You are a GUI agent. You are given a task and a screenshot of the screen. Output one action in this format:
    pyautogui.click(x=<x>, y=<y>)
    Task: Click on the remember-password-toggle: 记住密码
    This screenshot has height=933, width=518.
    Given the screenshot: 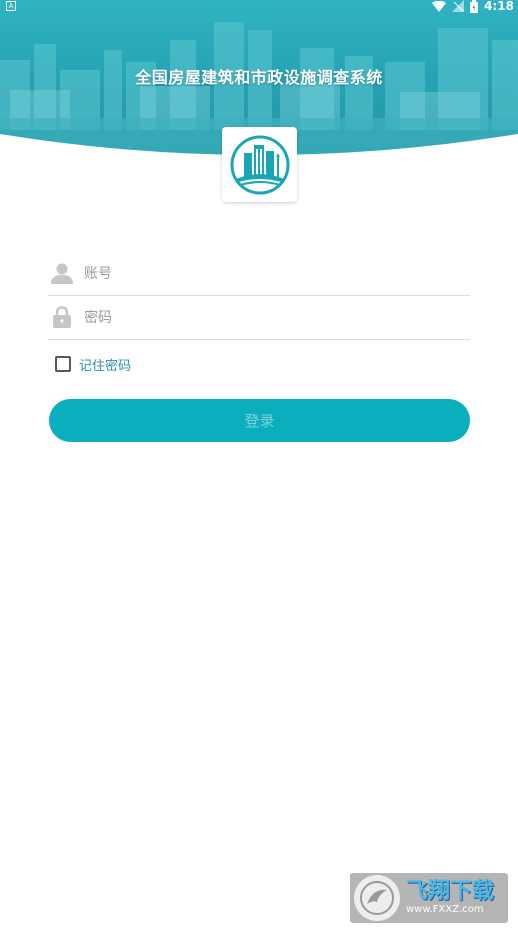 What is the action you would take?
    pyautogui.click(x=93, y=364)
    